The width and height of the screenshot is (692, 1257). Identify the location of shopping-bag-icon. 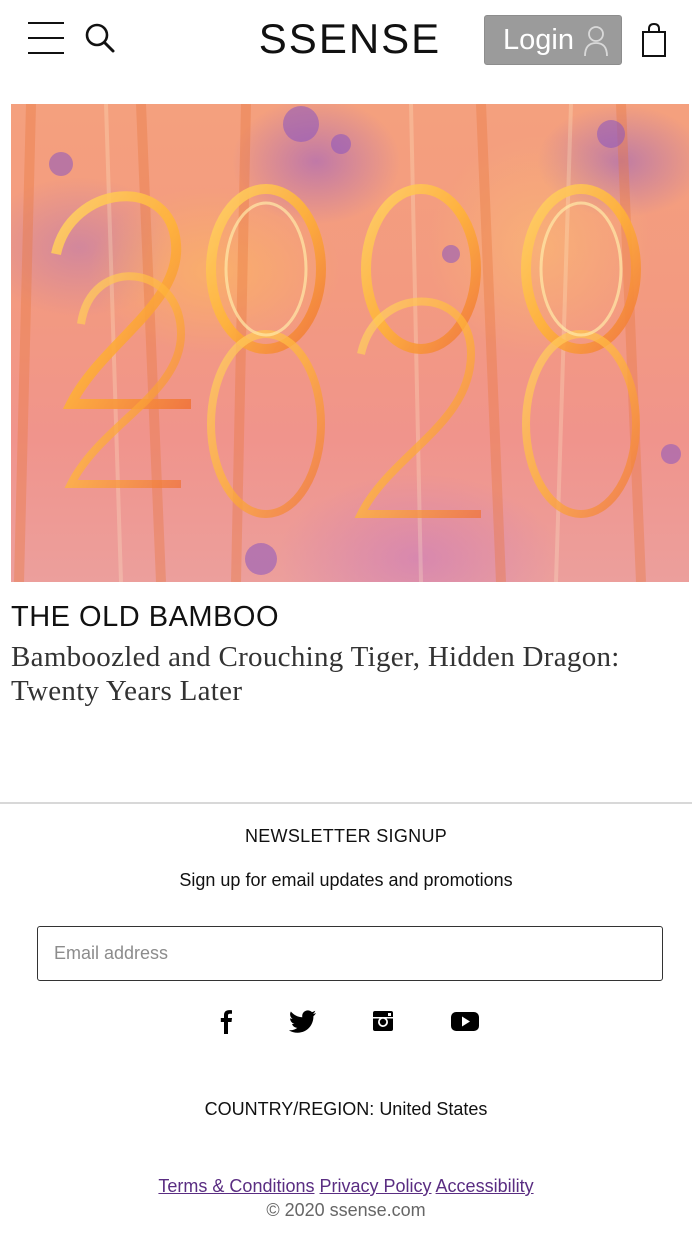
(654, 40).